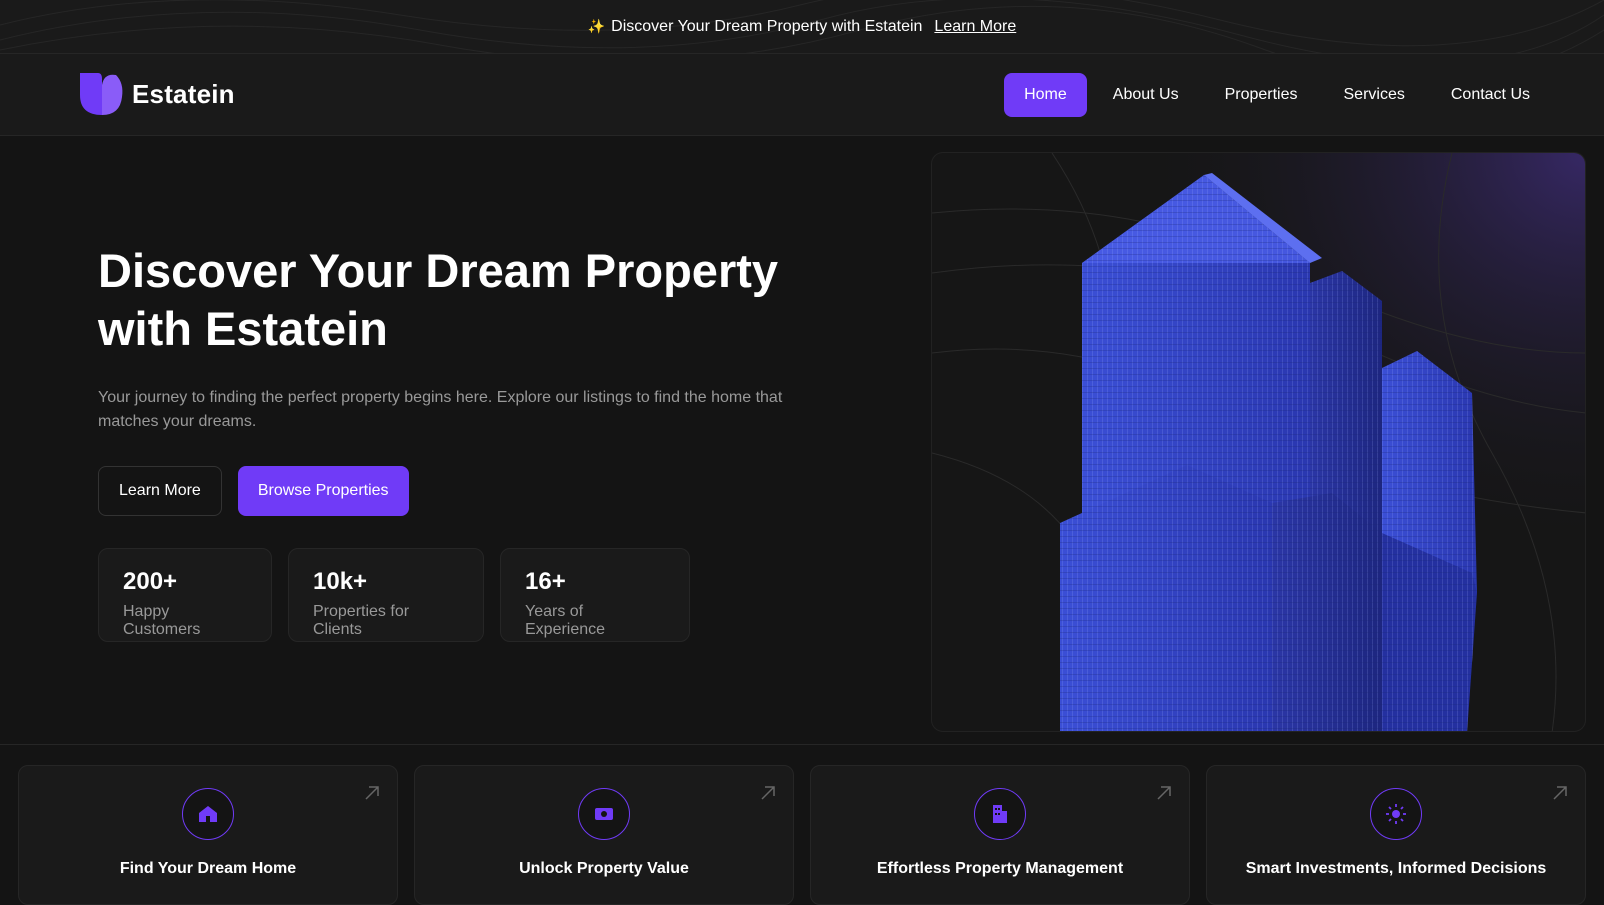 The width and height of the screenshot is (1604, 905). Describe the element at coordinates (340, 581) in the screenshot. I see `stat-value: 10k+` at that location.